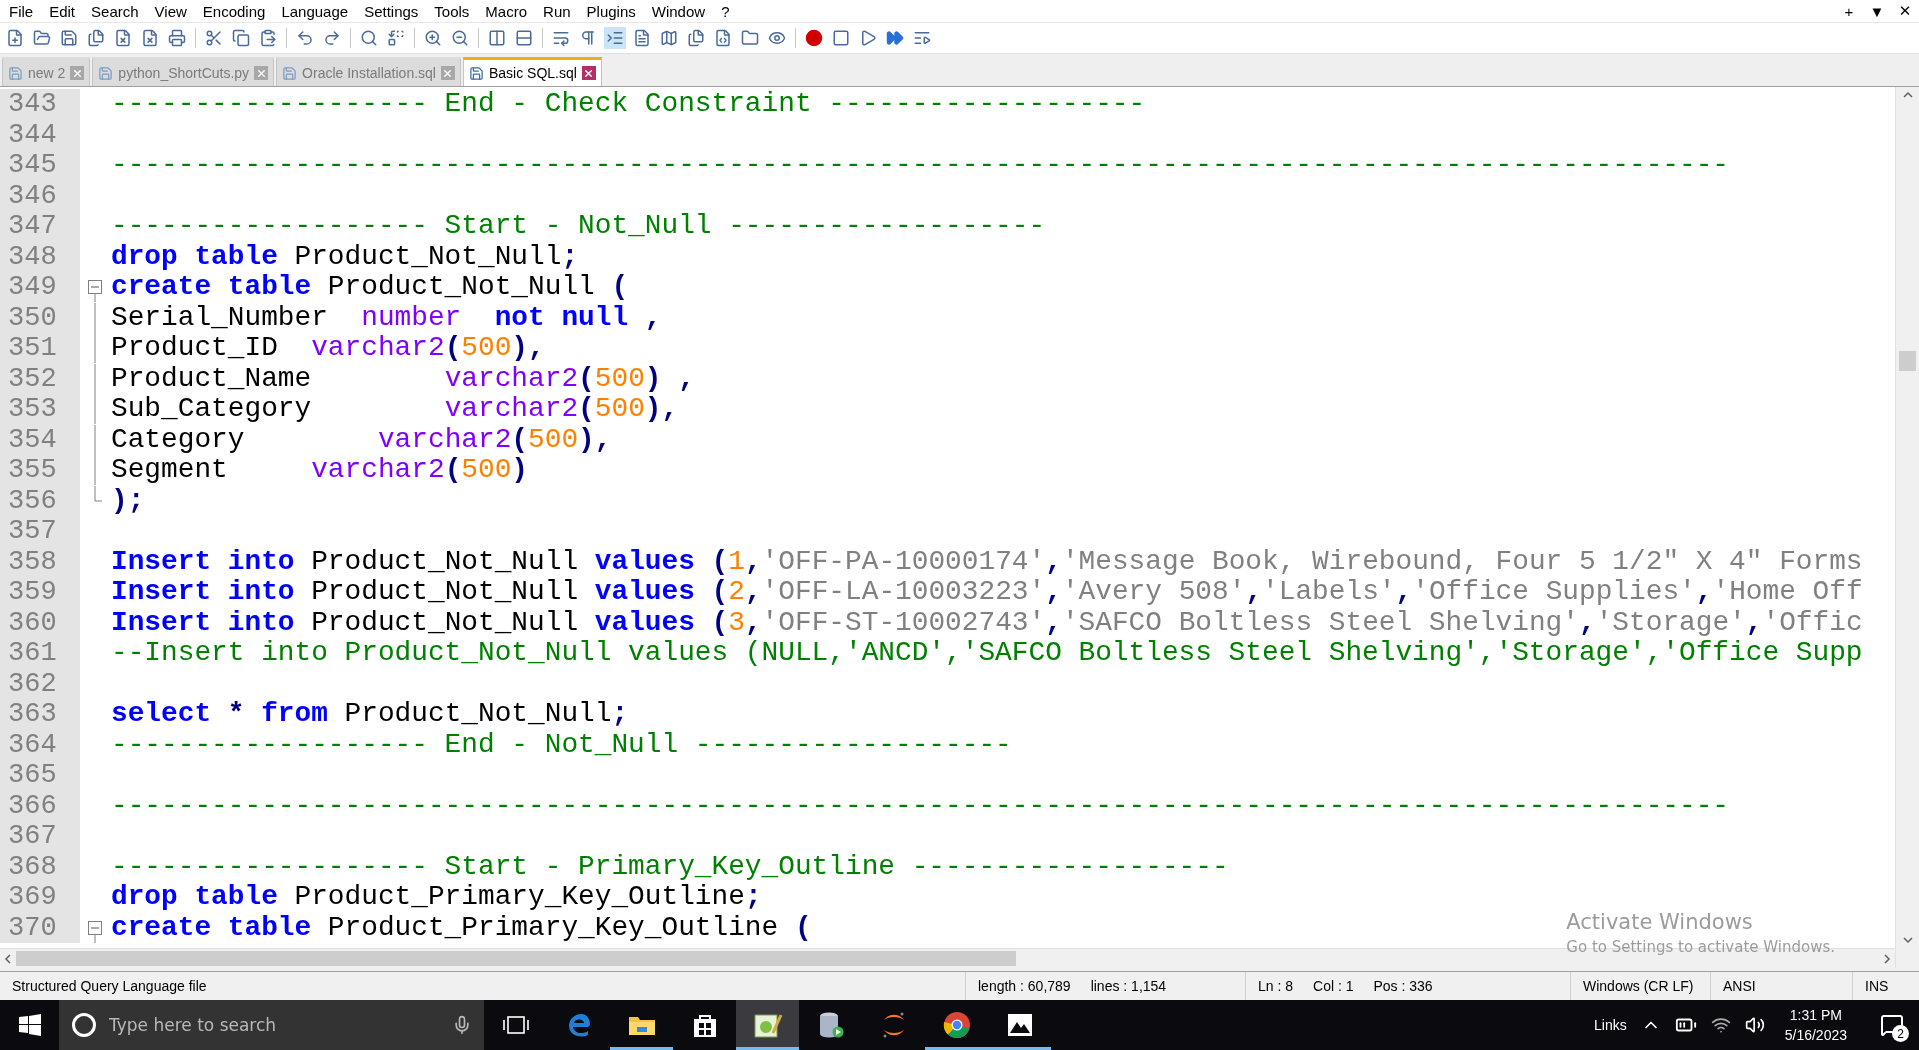 The width and height of the screenshot is (1919, 1050). Describe the element at coordinates (40, 561) in the screenshot. I see `line-number: 358` at that location.